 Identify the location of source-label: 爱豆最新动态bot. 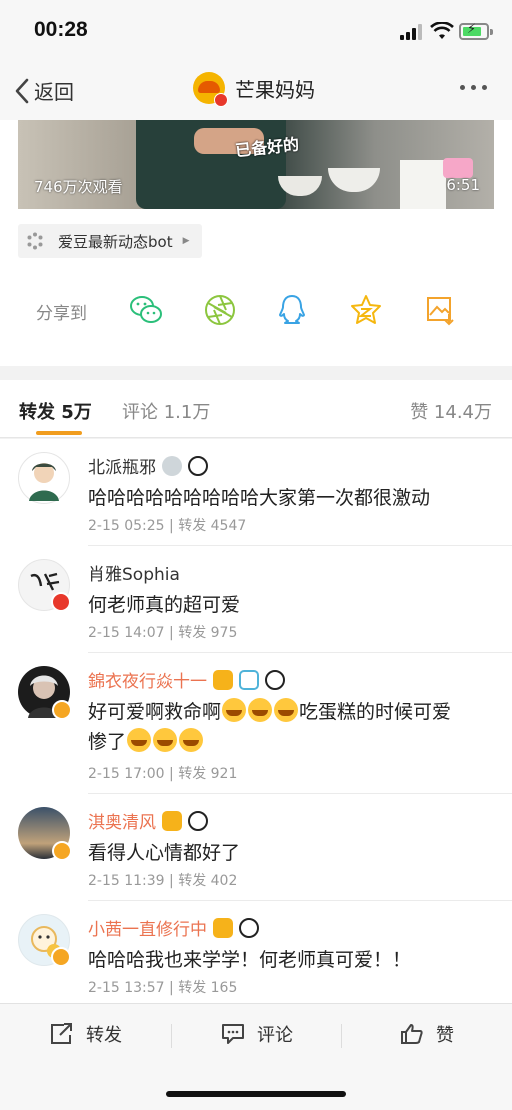
(115, 241).